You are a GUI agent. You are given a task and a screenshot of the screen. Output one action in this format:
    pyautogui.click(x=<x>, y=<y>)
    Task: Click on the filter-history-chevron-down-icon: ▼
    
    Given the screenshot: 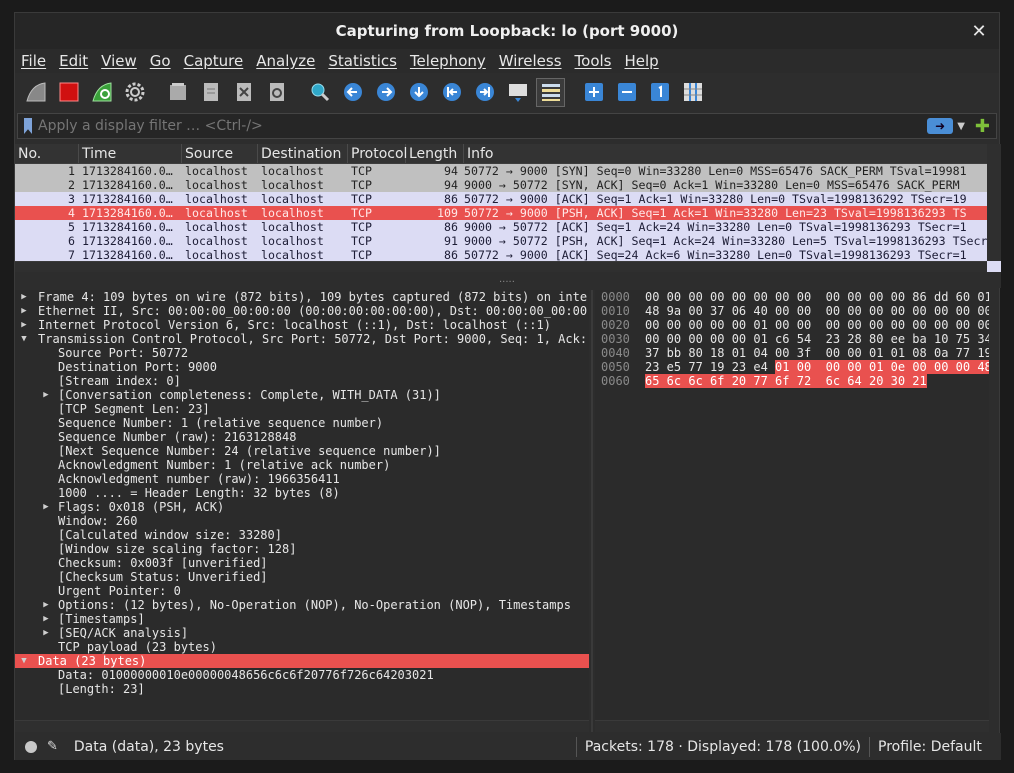 What is the action you would take?
    pyautogui.click(x=961, y=126)
    